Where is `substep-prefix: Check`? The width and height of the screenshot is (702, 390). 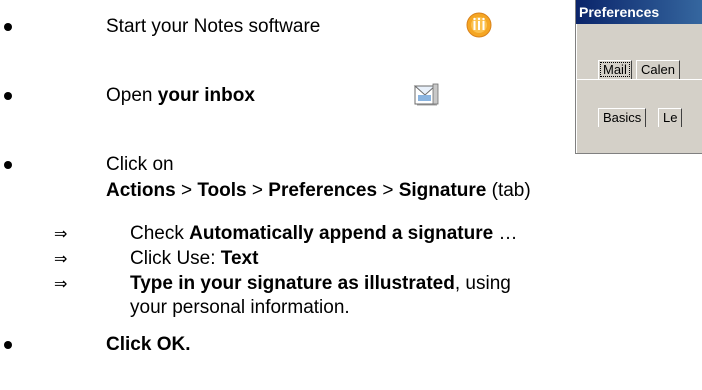 substep-prefix: Check is located at coordinates (160, 233).